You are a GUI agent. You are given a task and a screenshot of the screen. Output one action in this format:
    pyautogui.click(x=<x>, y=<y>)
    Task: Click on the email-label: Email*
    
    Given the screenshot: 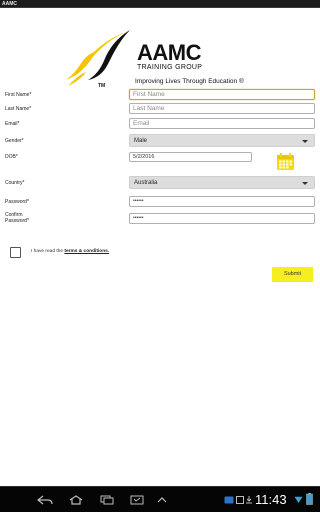 What is the action you would take?
    pyautogui.click(x=12, y=124)
    